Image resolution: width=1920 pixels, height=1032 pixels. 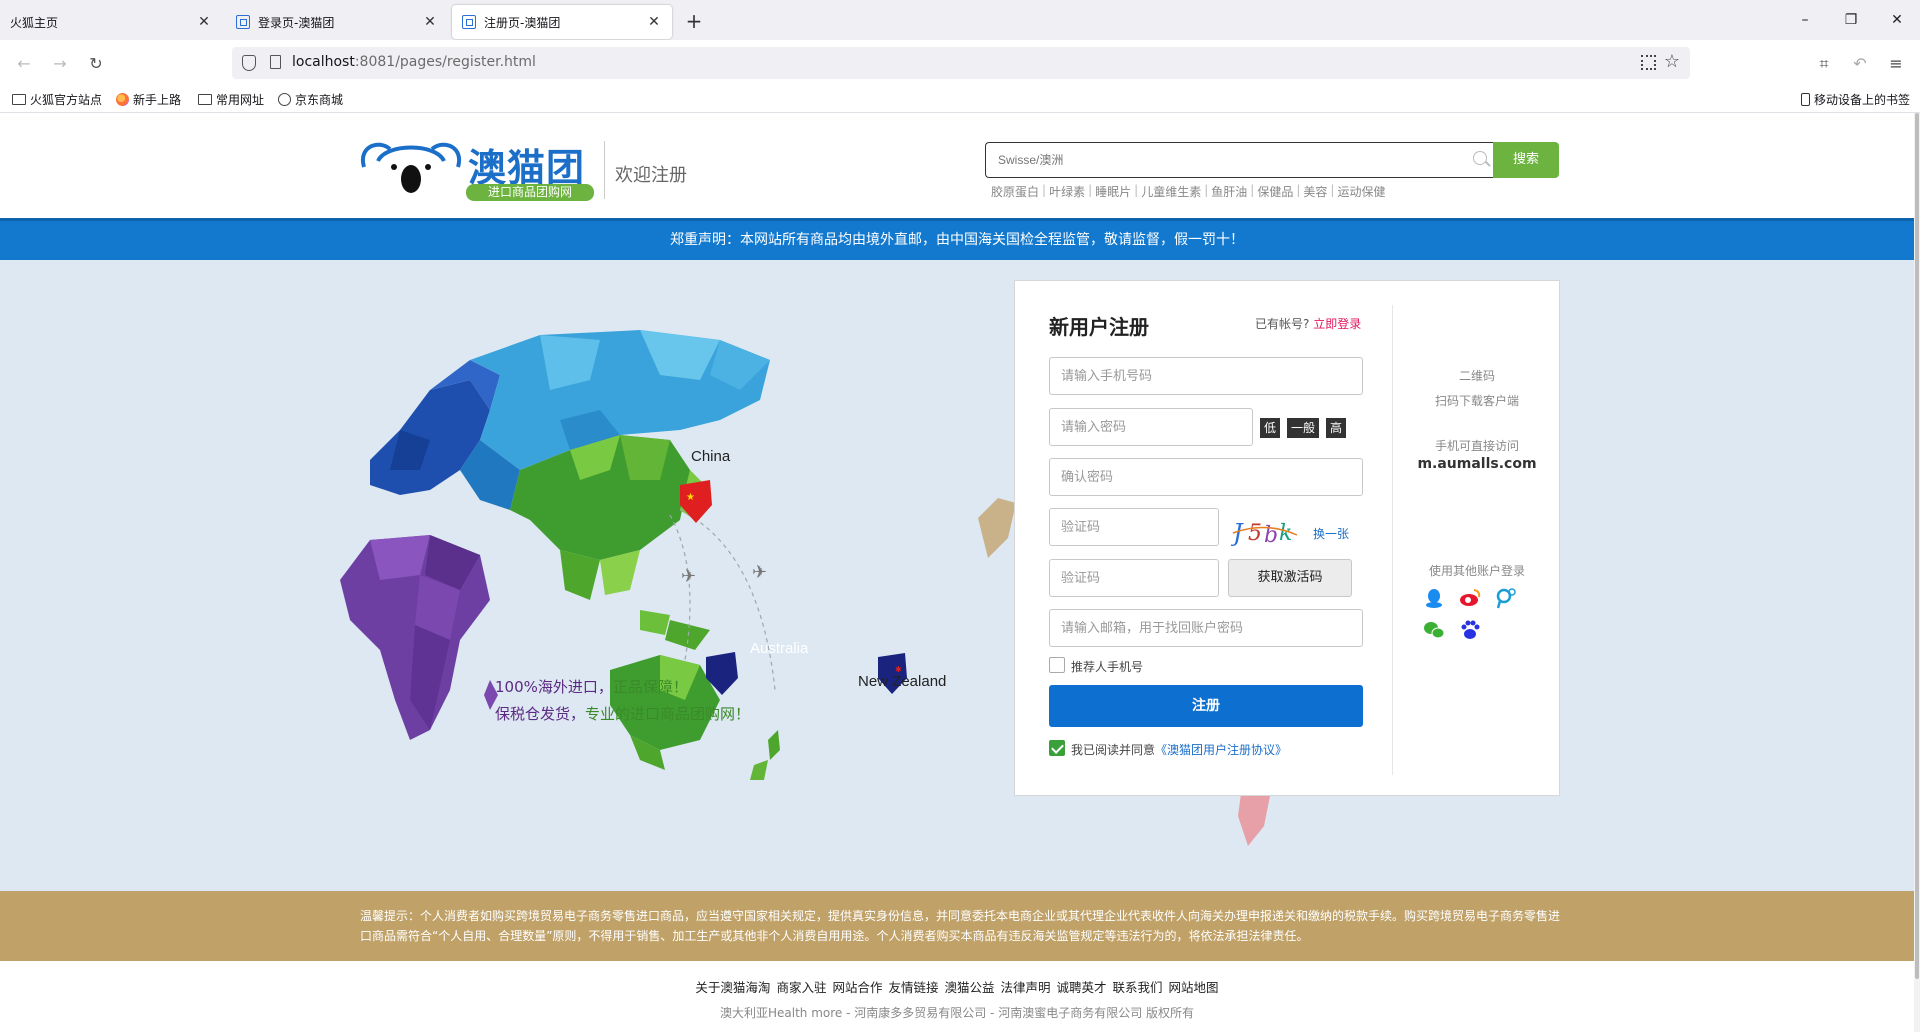 I want to click on footer-link: 网站地图, so click(x=1194, y=986).